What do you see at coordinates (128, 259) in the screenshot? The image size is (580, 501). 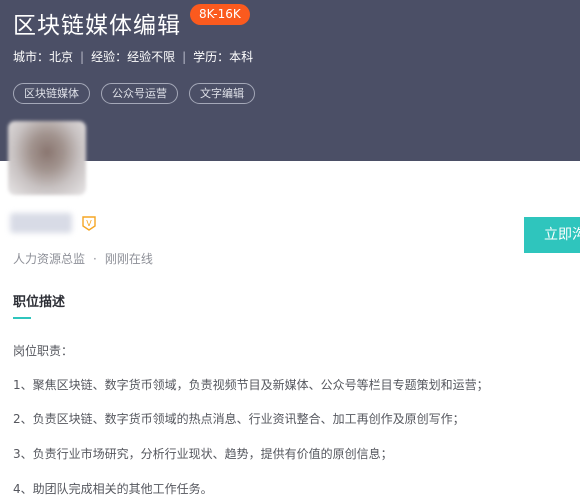 I see `recruiter-status: 刚刚在线` at bounding box center [128, 259].